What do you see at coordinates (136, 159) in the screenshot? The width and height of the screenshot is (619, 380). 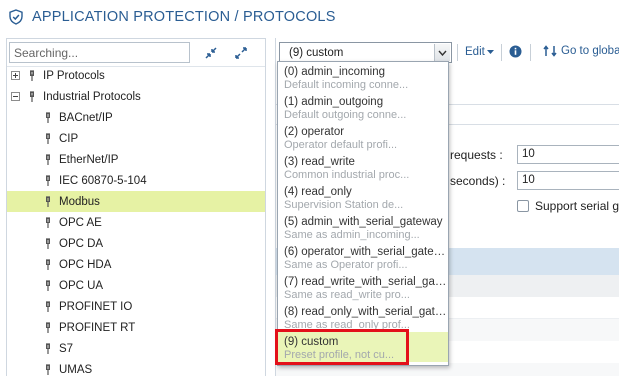 I see `tree-item-ethernet-ip: EtherNet/IP` at bounding box center [136, 159].